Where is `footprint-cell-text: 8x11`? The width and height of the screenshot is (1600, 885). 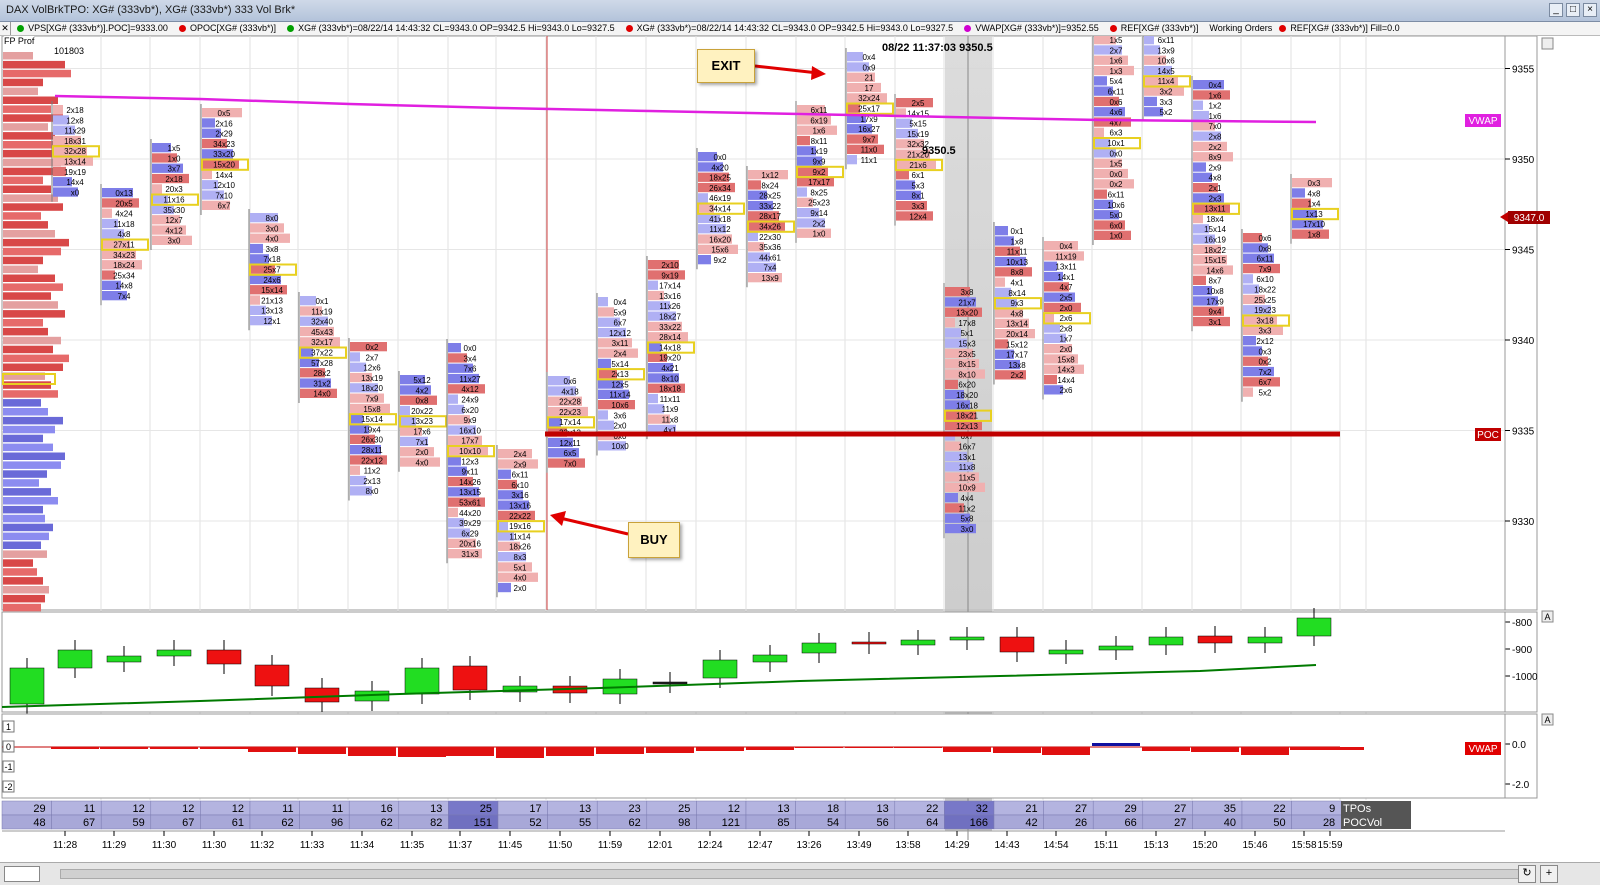 footprint-cell-text: 8x11 is located at coordinates (819, 141).